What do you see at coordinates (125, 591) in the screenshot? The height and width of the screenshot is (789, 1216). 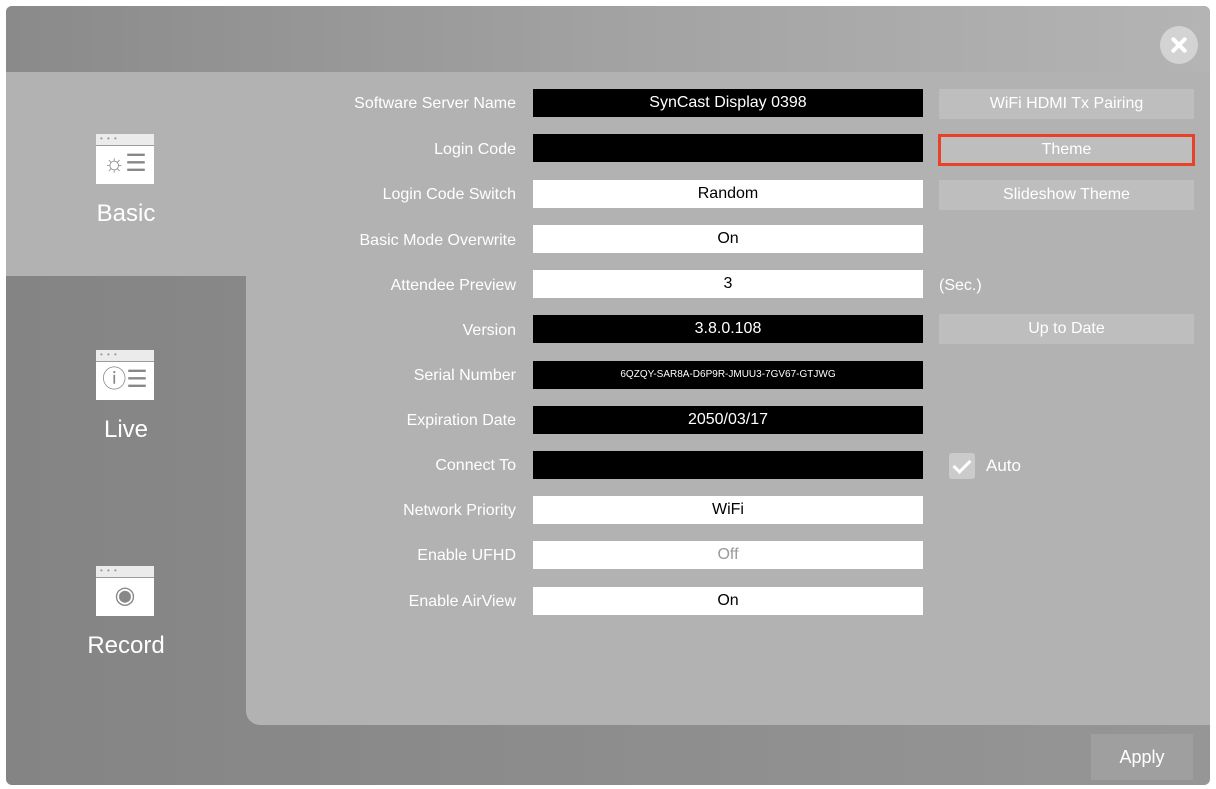 I see `record-window-icon: • • • ◉` at bounding box center [125, 591].